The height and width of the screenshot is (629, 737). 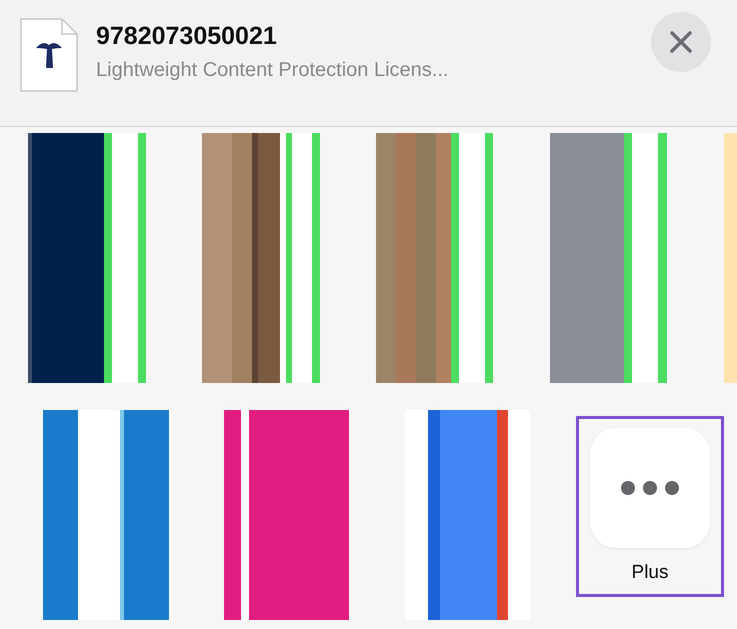 I want to click on more-button, so click(x=650, y=488).